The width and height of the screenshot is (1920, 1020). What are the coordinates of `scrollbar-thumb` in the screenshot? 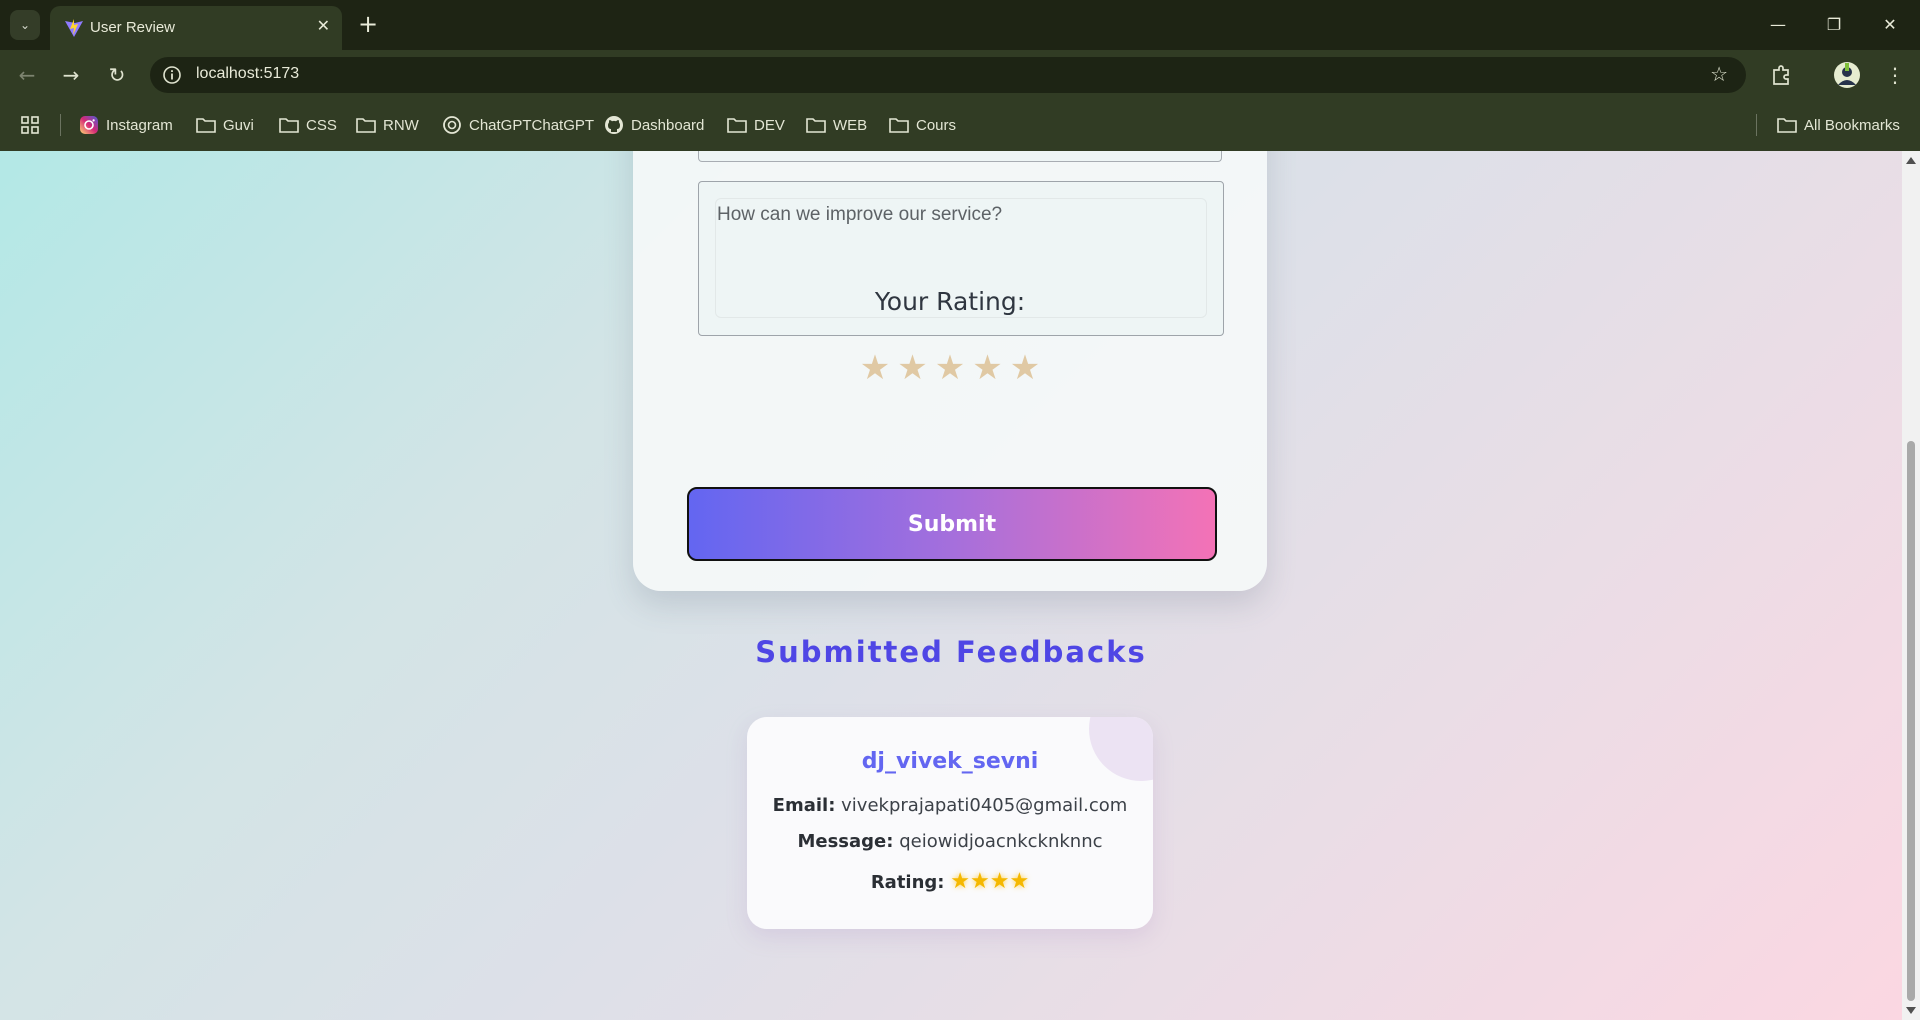 It's located at (1911, 721).